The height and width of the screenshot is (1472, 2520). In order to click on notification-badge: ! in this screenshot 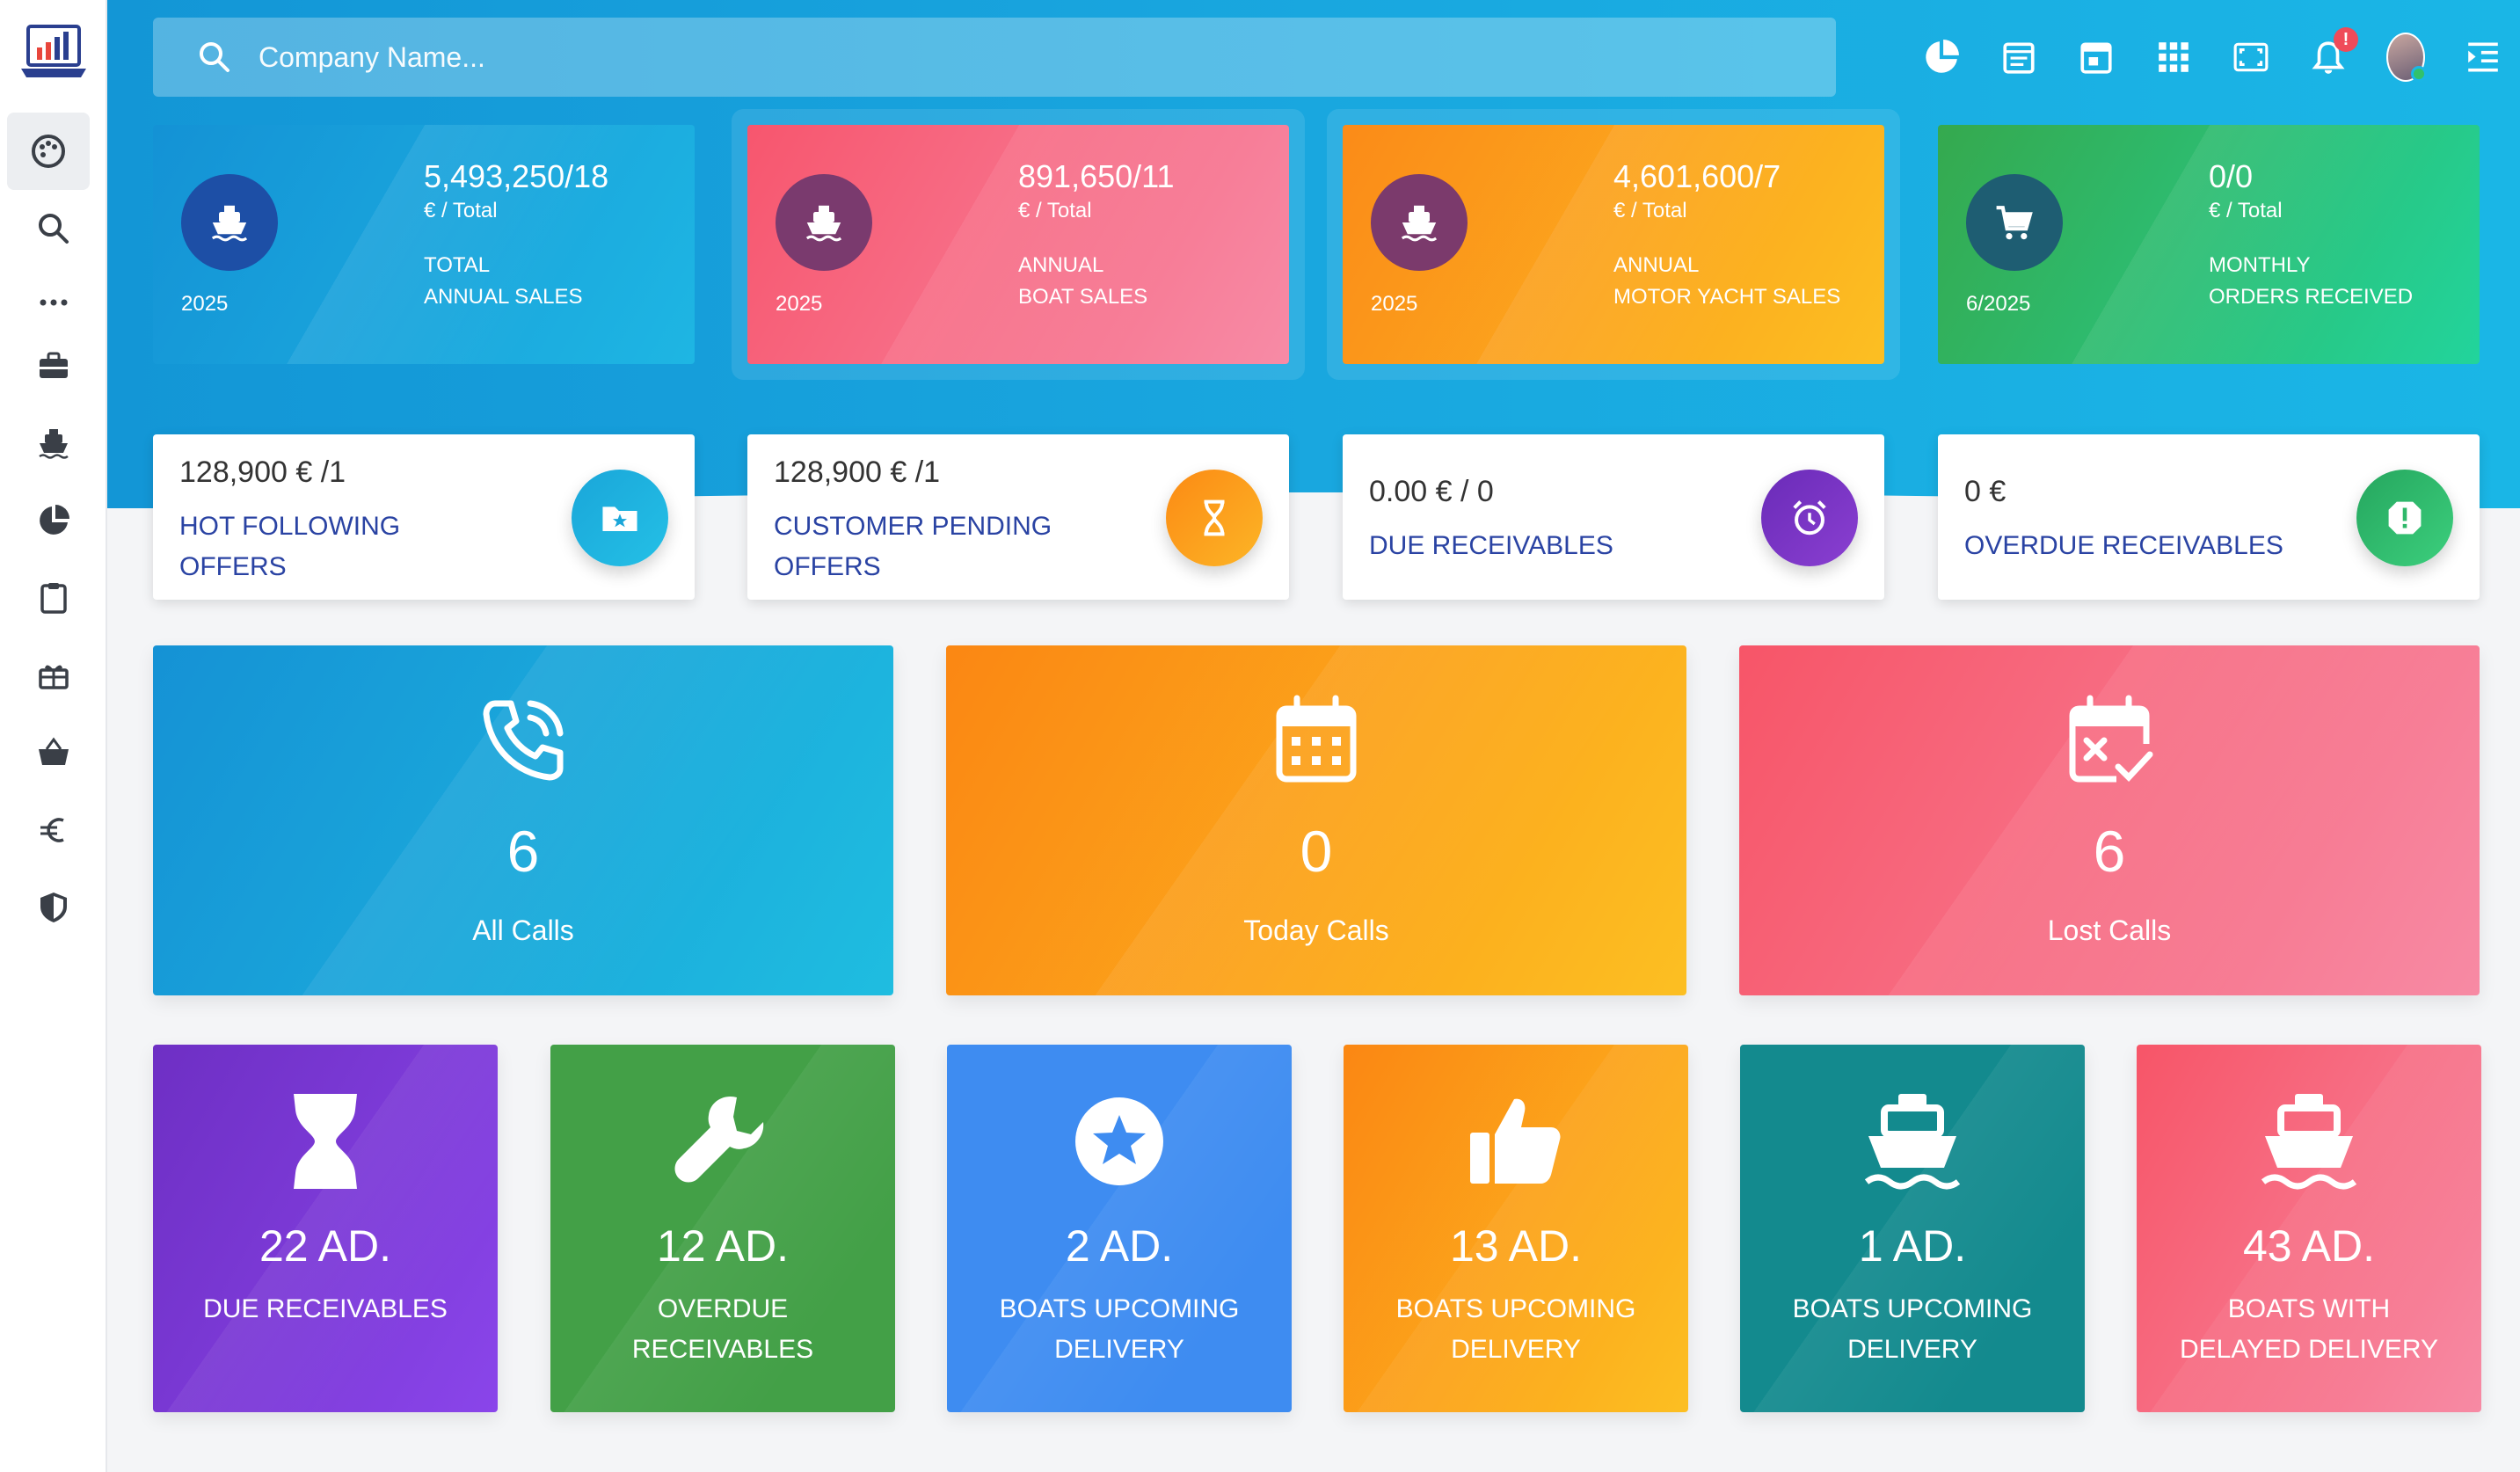, I will do `click(2346, 39)`.